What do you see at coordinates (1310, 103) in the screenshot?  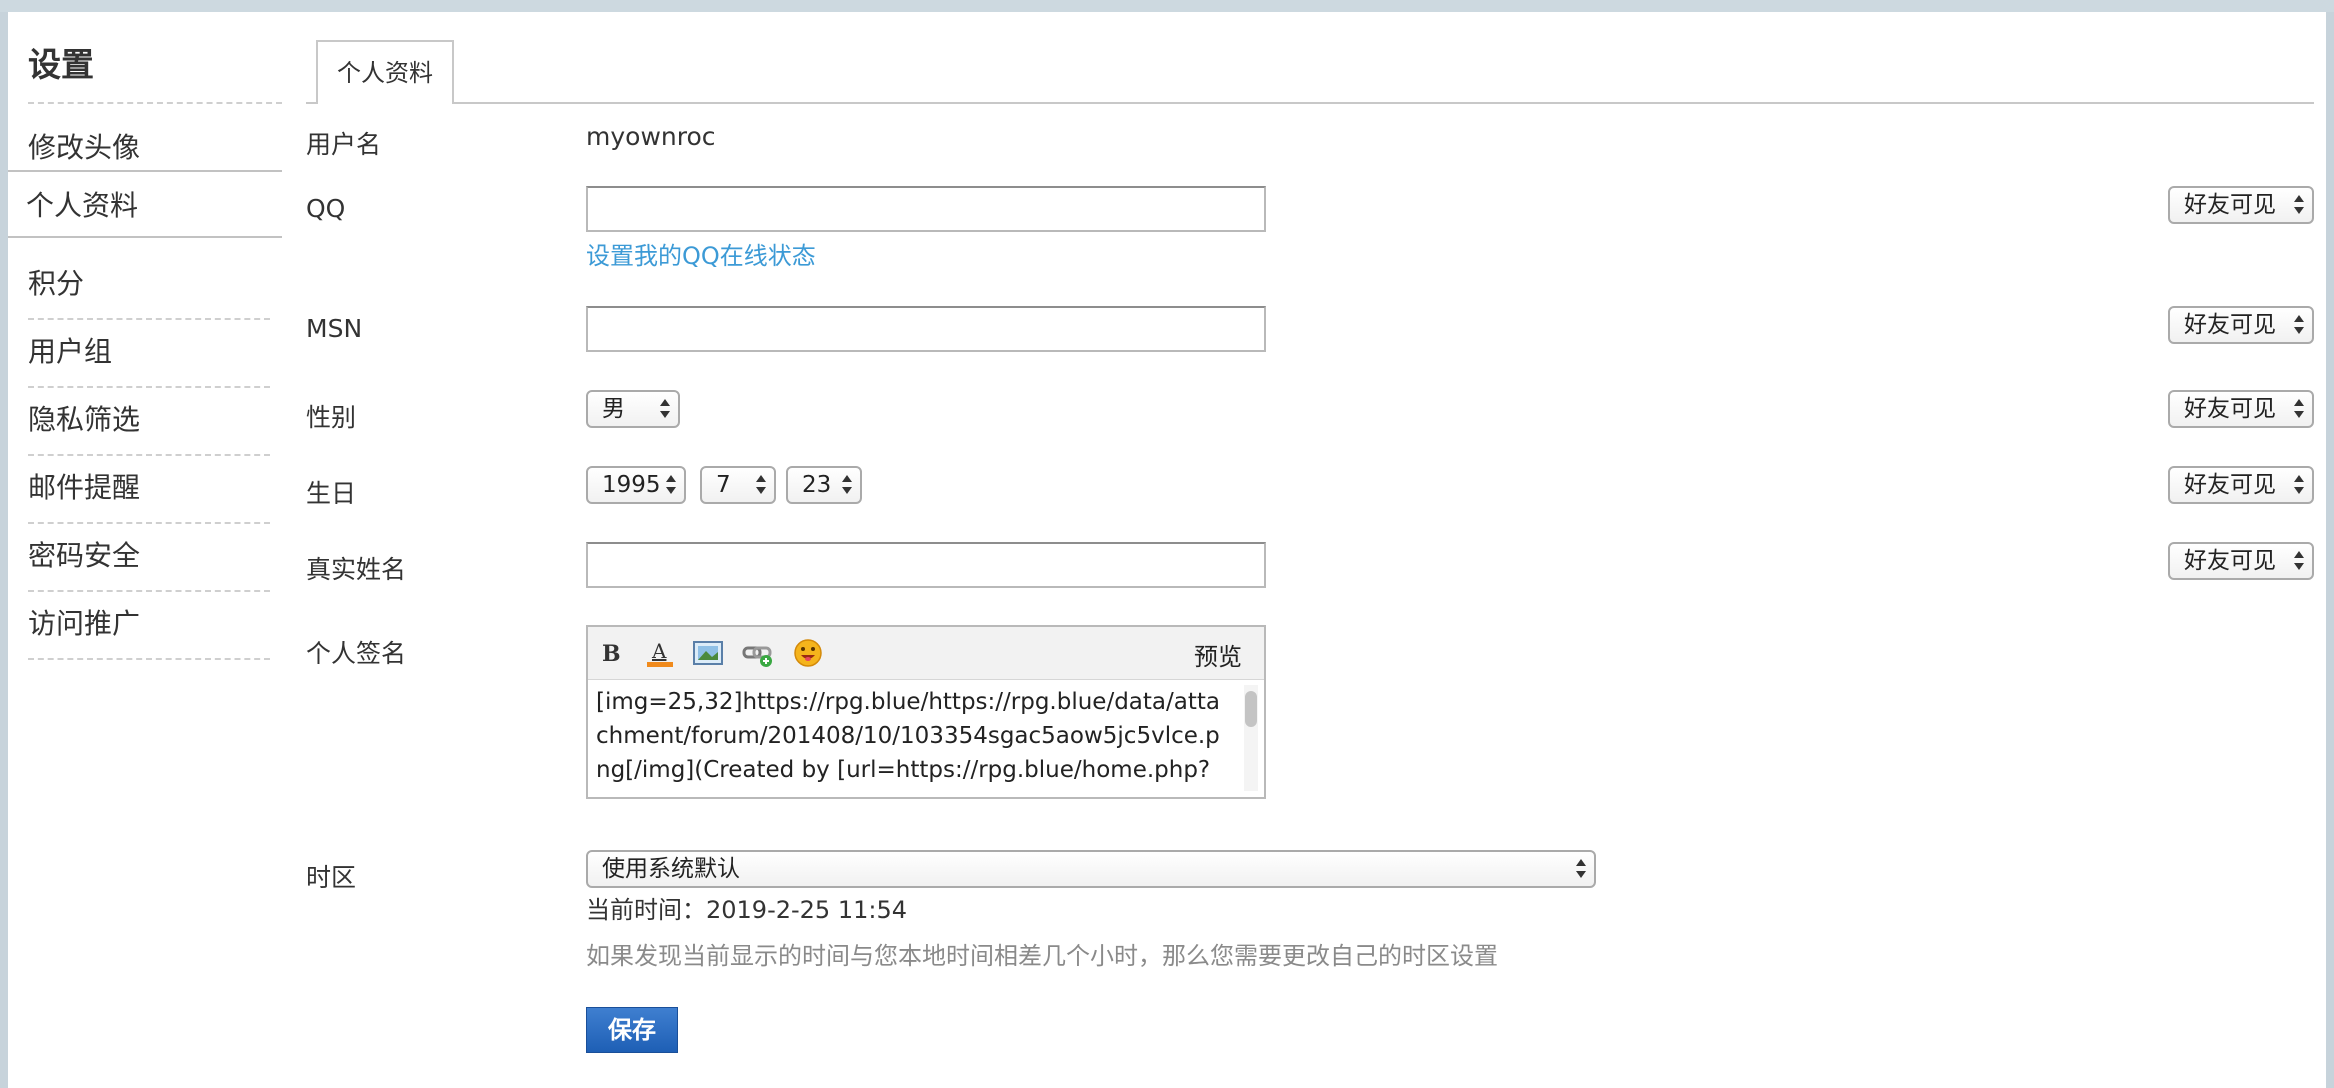 I see `tab-bar-line` at bounding box center [1310, 103].